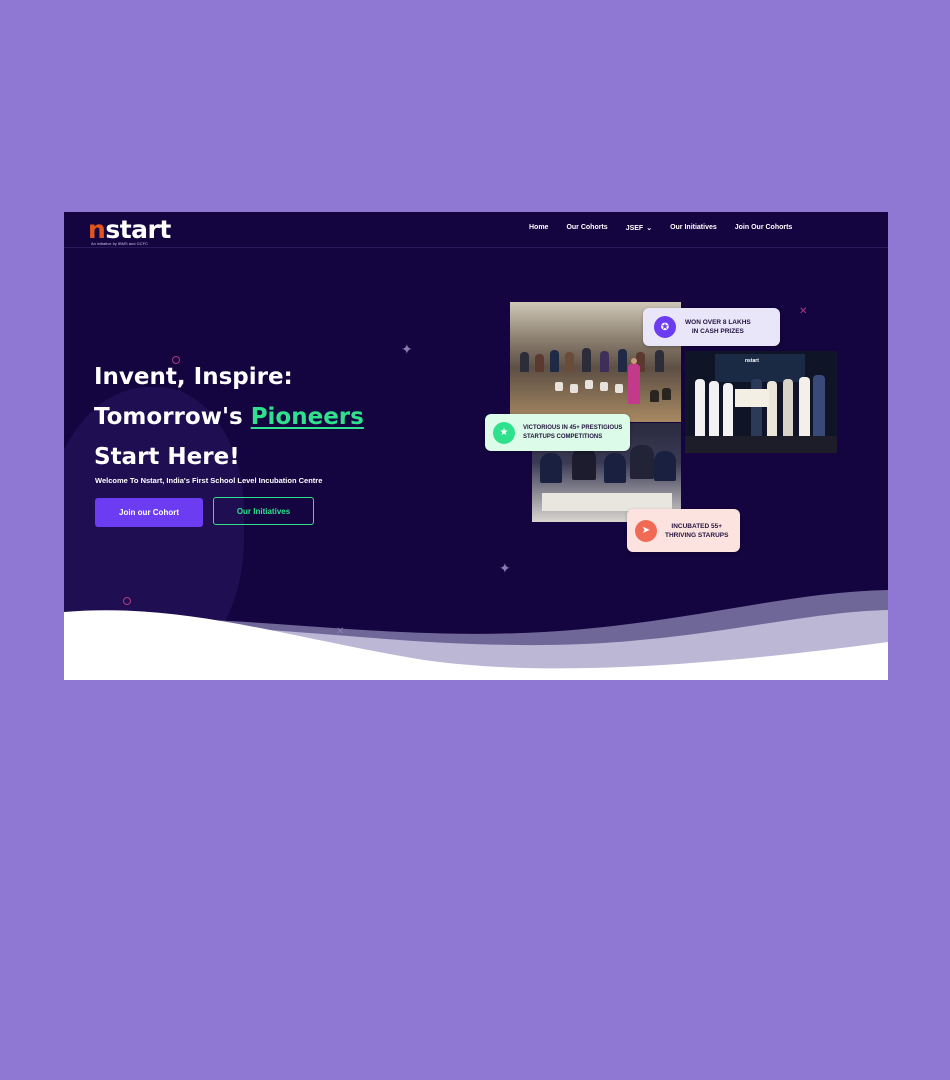  Describe the element at coordinates (752, 398) in the screenshot. I see `prize-cheque` at that location.